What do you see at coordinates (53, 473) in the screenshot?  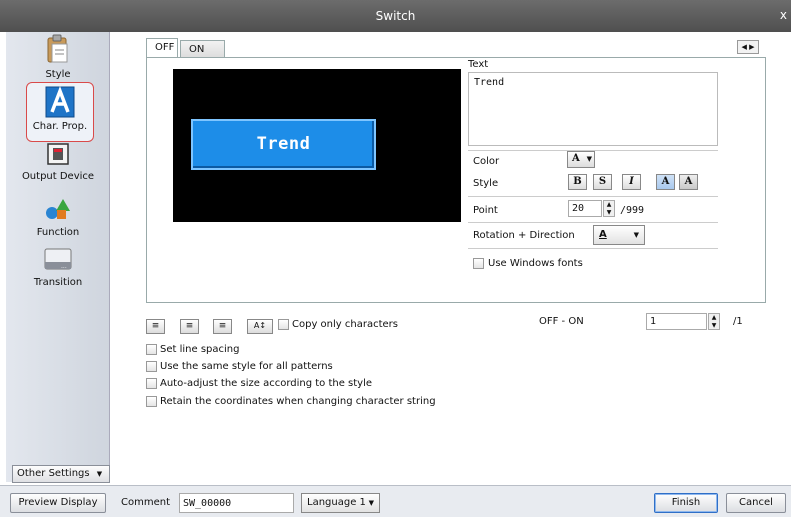 I see `other-settings-label: Other Settings` at bounding box center [53, 473].